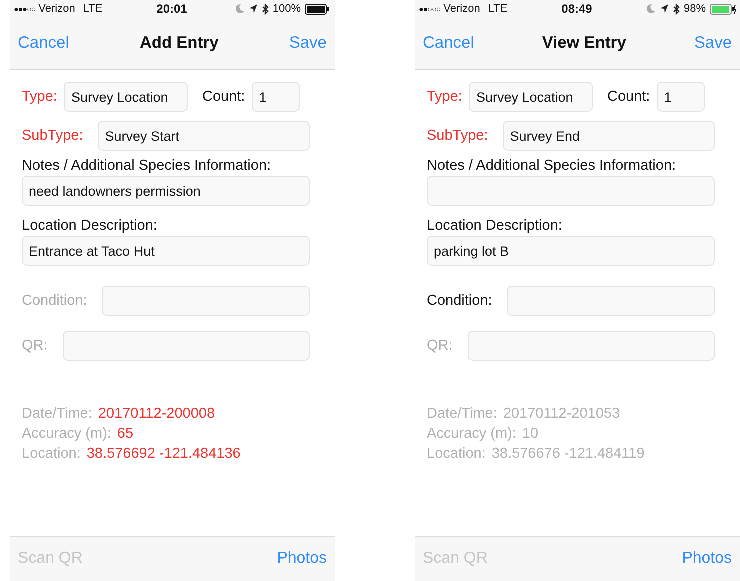 The width and height of the screenshot is (740, 581). Describe the element at coordinates (577, 9) in the screenshot. I see `status-time: 08:49` at that location.